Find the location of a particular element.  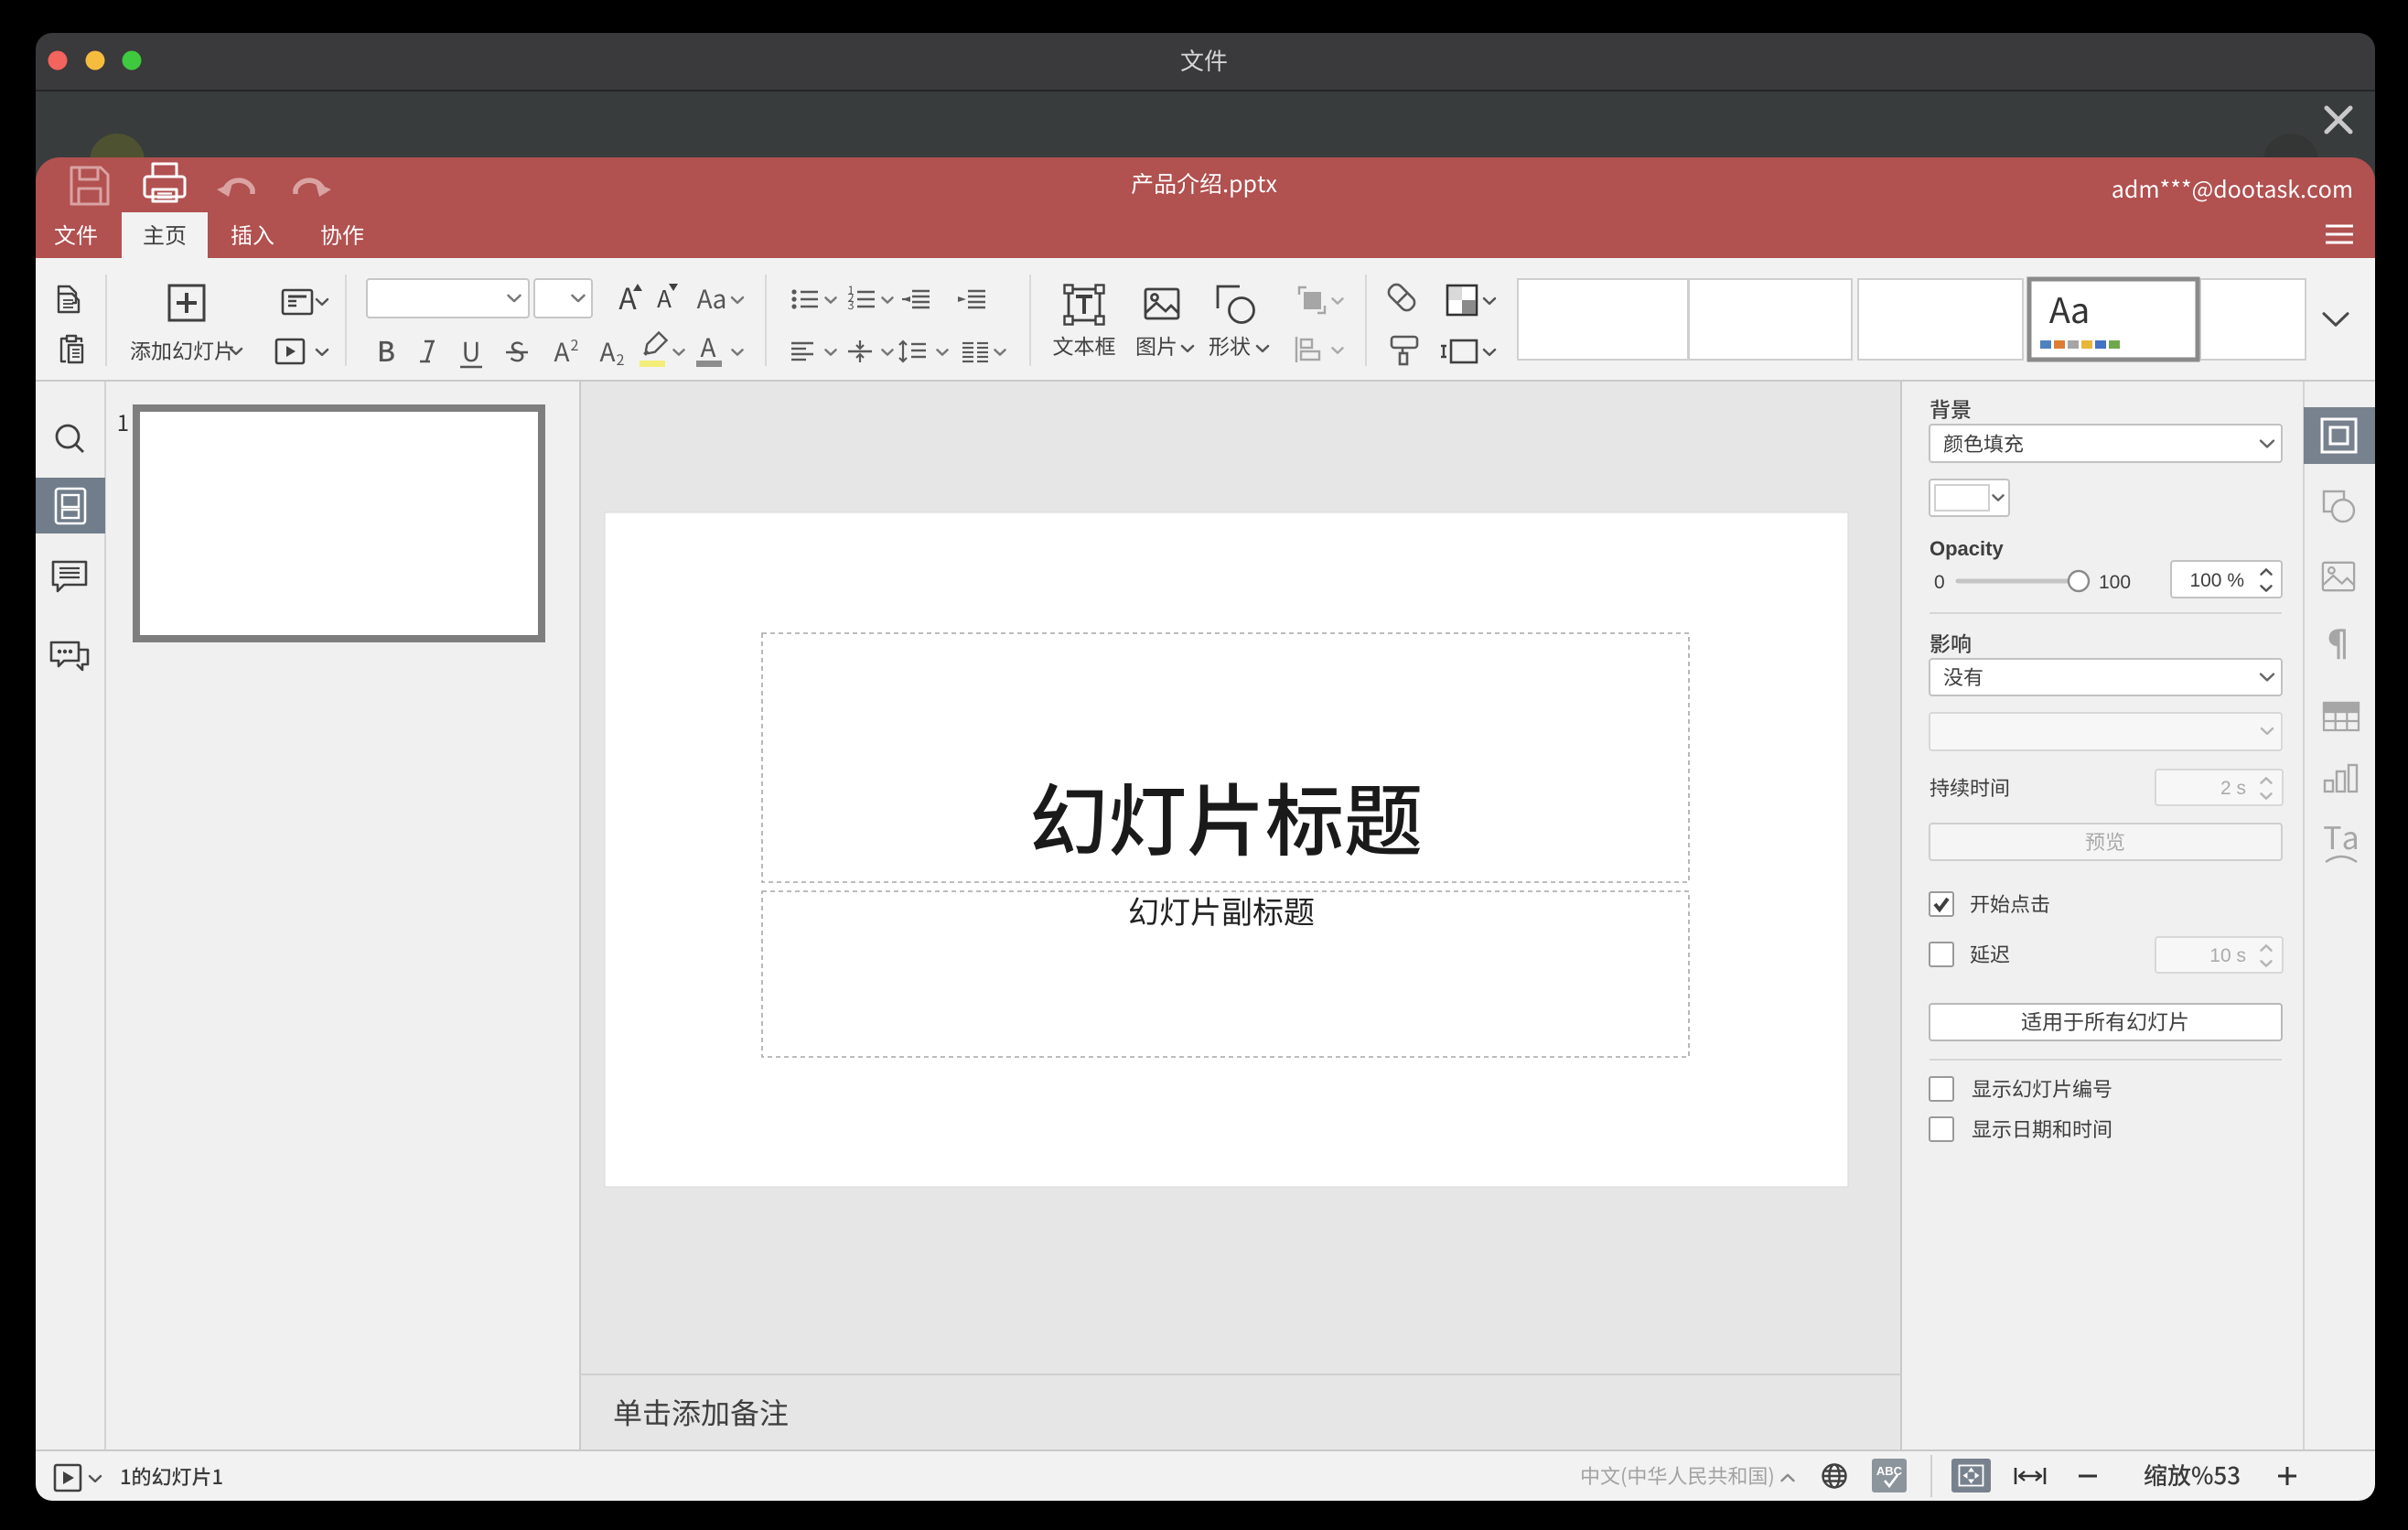

svg-text: Opacity is located at coordinates (1967, 548).